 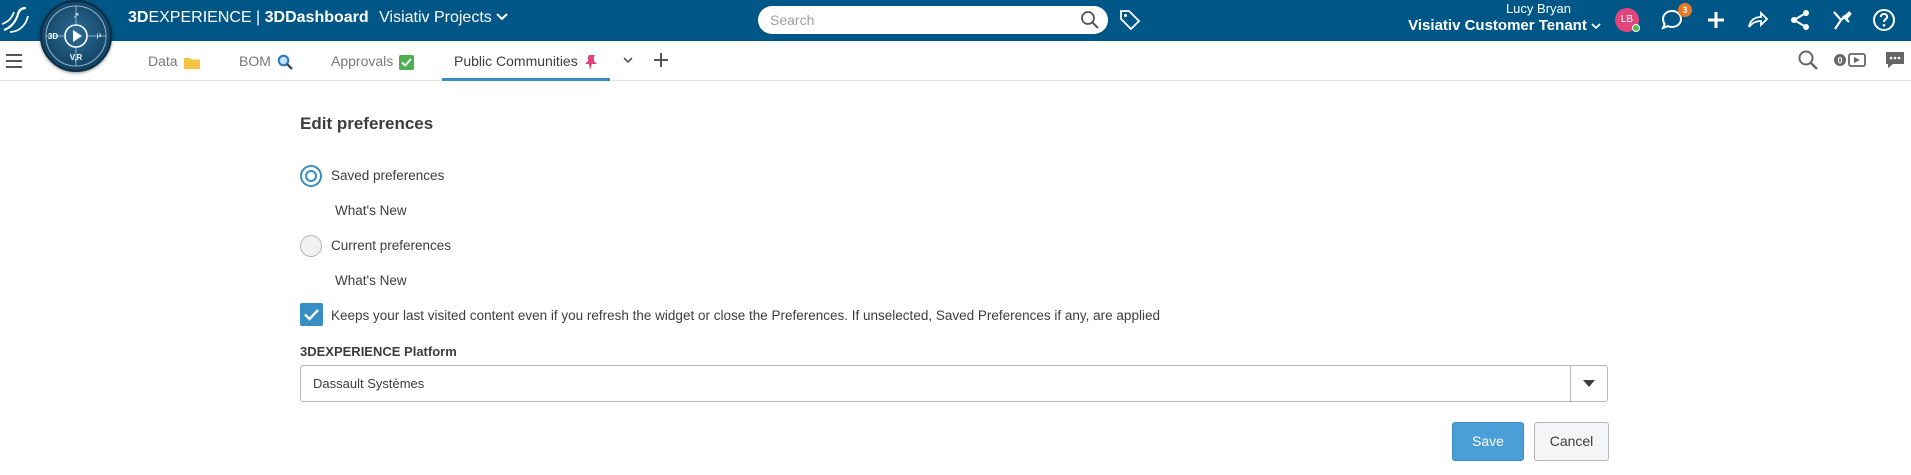 I want to click on project-selector: Visiativ Projects, so click(x=443, y=17).